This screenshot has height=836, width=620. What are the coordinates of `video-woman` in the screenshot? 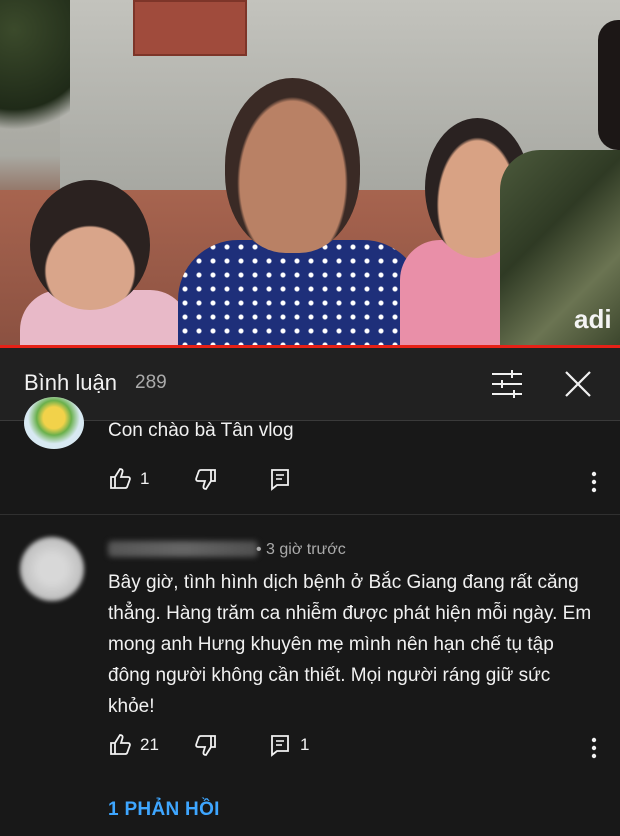 It's located at (300, 293).